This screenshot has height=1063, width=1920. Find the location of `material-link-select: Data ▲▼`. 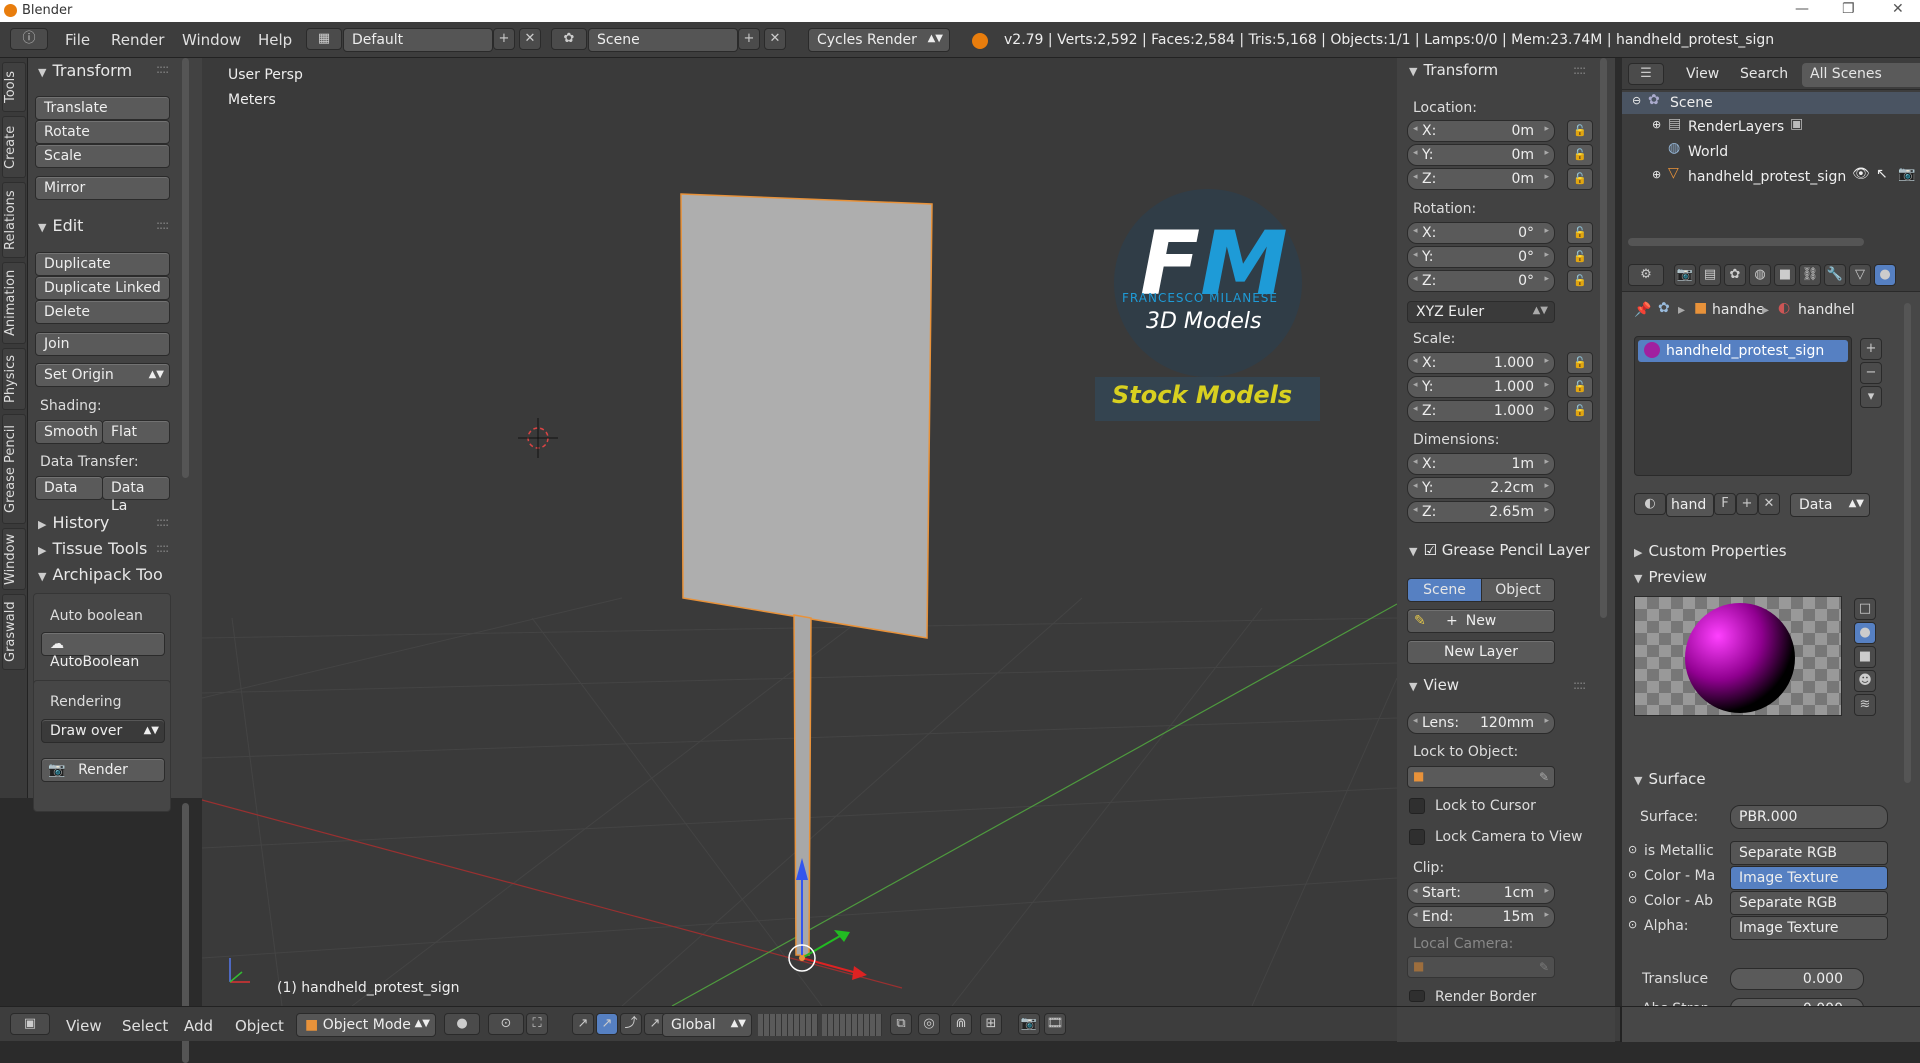

material-link-select: Data ▲▼ is located at coordinates (1830, 505).